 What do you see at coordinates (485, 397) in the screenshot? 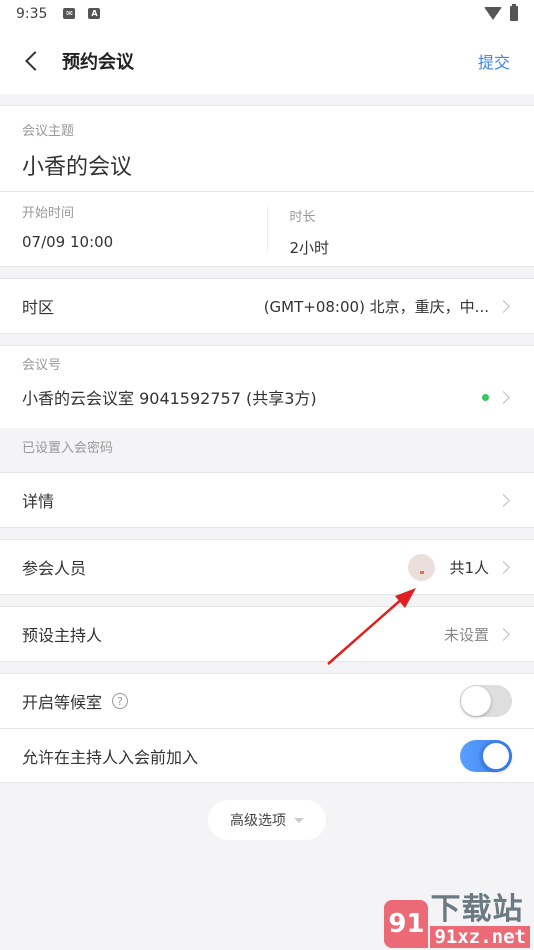
I see `status-dot-icon` at bounding box center [485, 397].